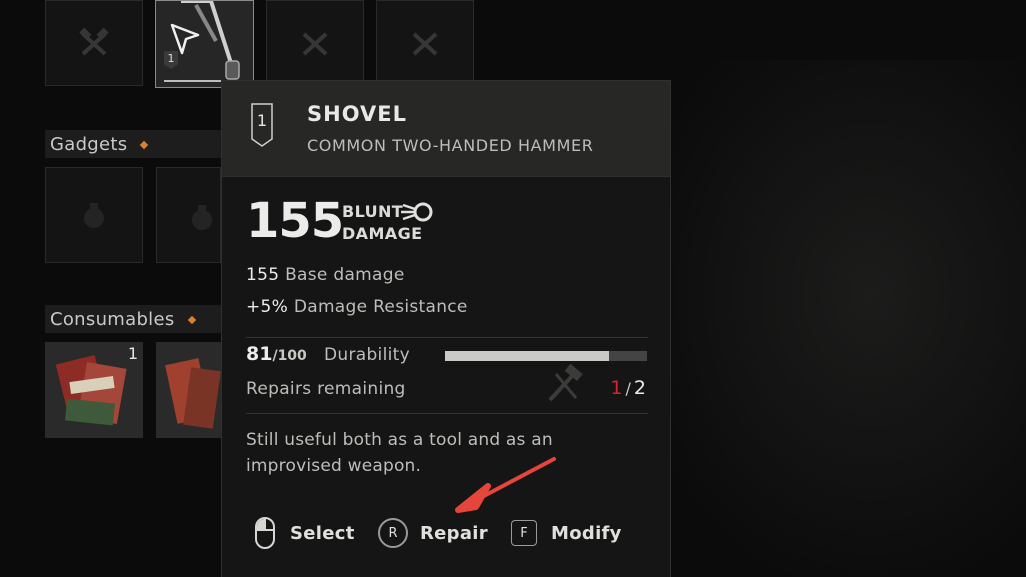 This screenshot has width=1026, height=577. Describe the element at coordinates (586, 533) in the screenshot. I see `modify-label: Modify` at that location.